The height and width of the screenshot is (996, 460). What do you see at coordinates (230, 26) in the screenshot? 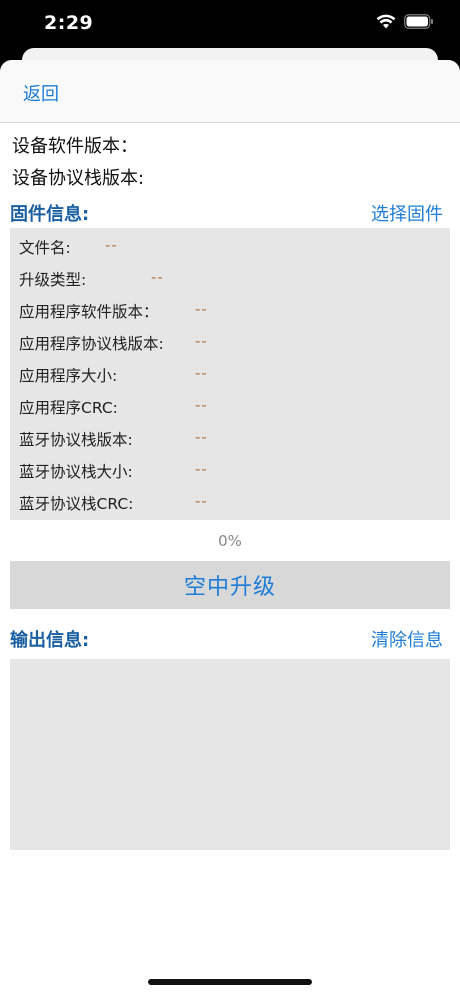
I see `status-bar: 2:29` at bounding box center [230, 26].